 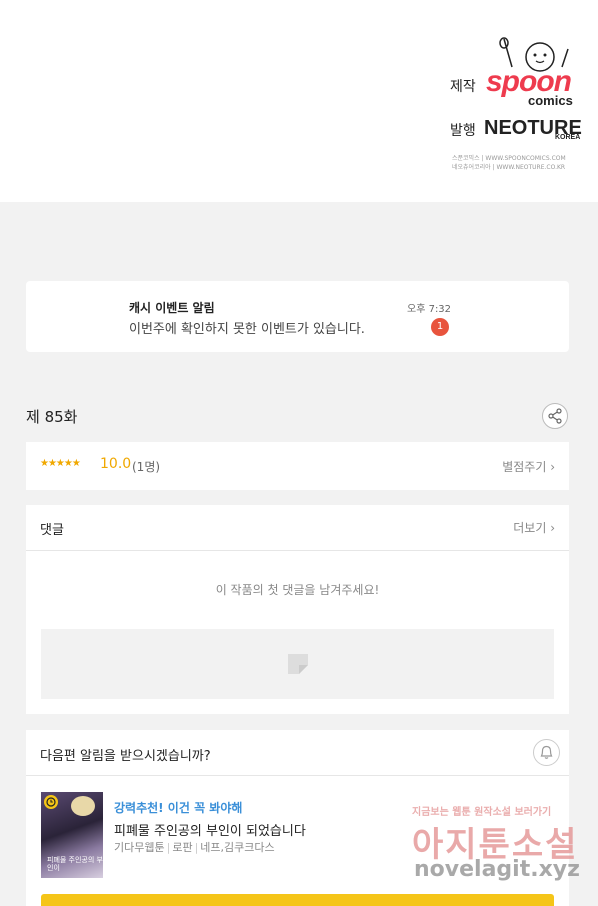 I want to click on thumbnail-title: 피폐물 주인공의 부인이, so click(x=75, y=864).